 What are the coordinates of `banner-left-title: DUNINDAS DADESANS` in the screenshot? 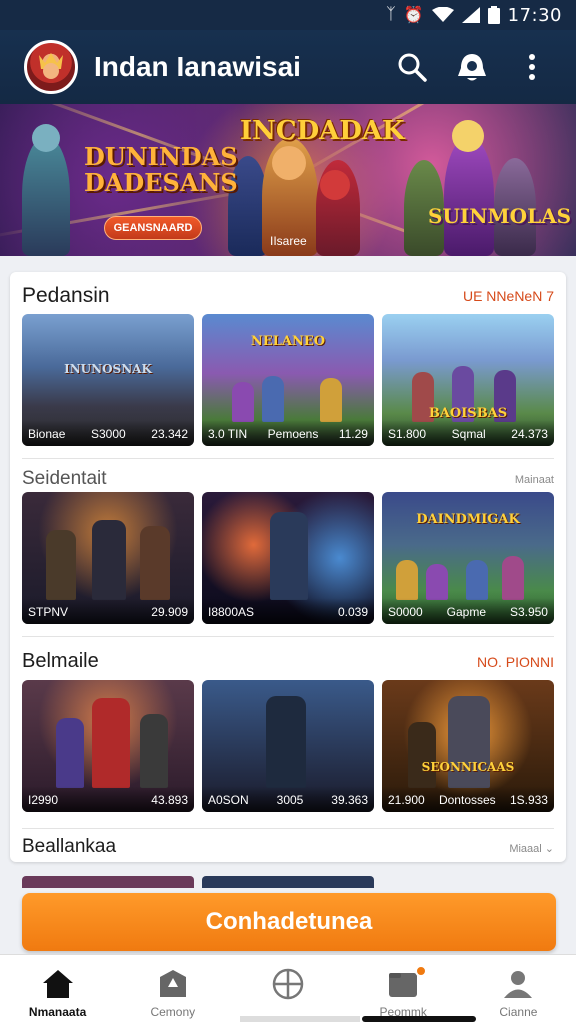 It's located at (161, 170).